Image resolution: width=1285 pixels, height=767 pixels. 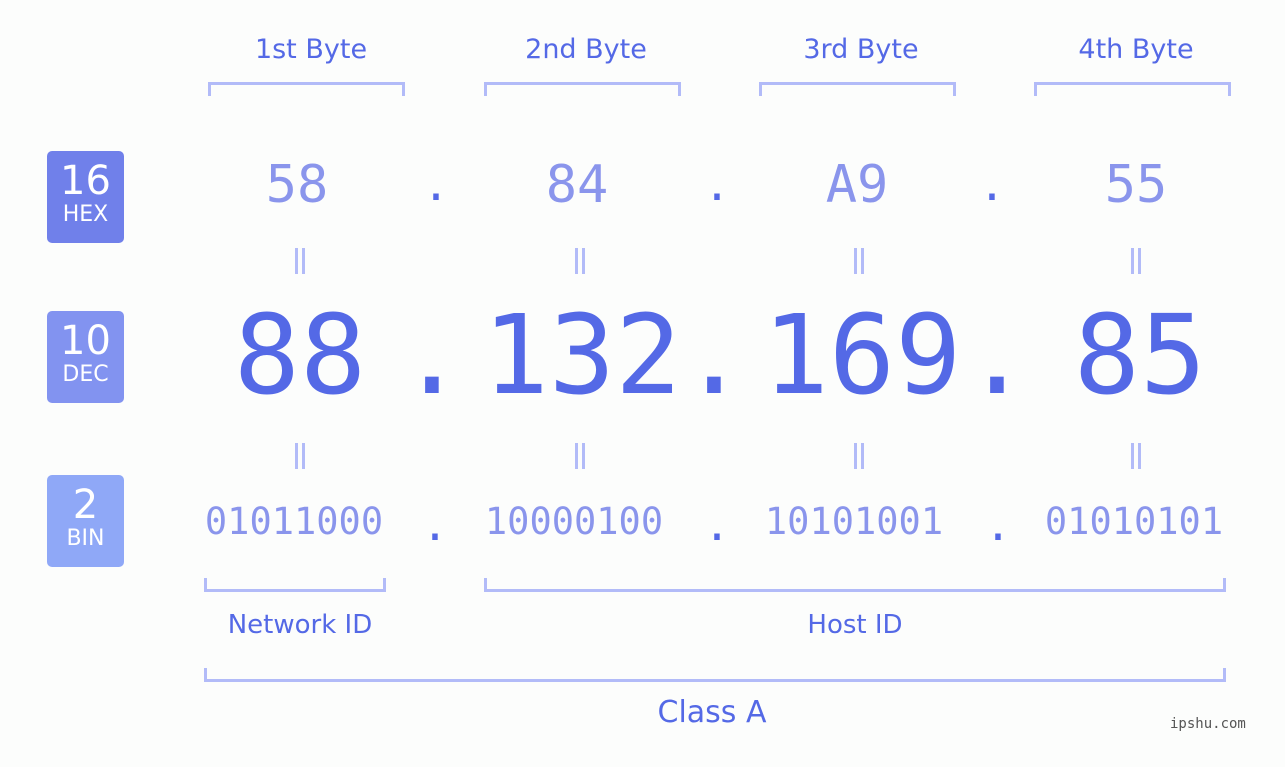 I want to click on byte-header-3: 3rd Byte, so click(x=861, y=49).